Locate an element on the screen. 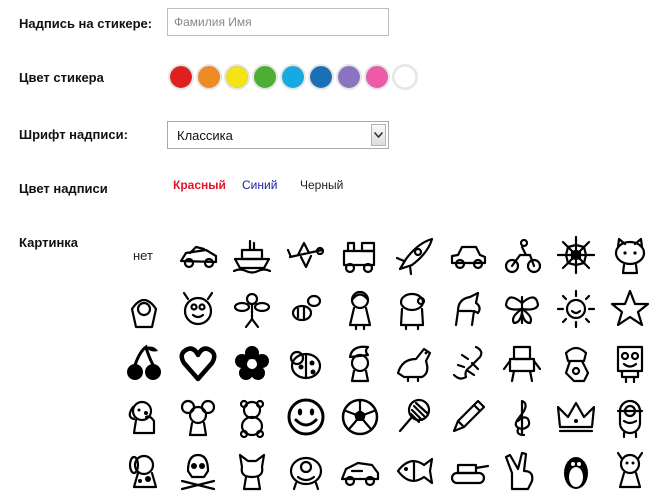  pencil-icon is located at coordinates (469, 416).